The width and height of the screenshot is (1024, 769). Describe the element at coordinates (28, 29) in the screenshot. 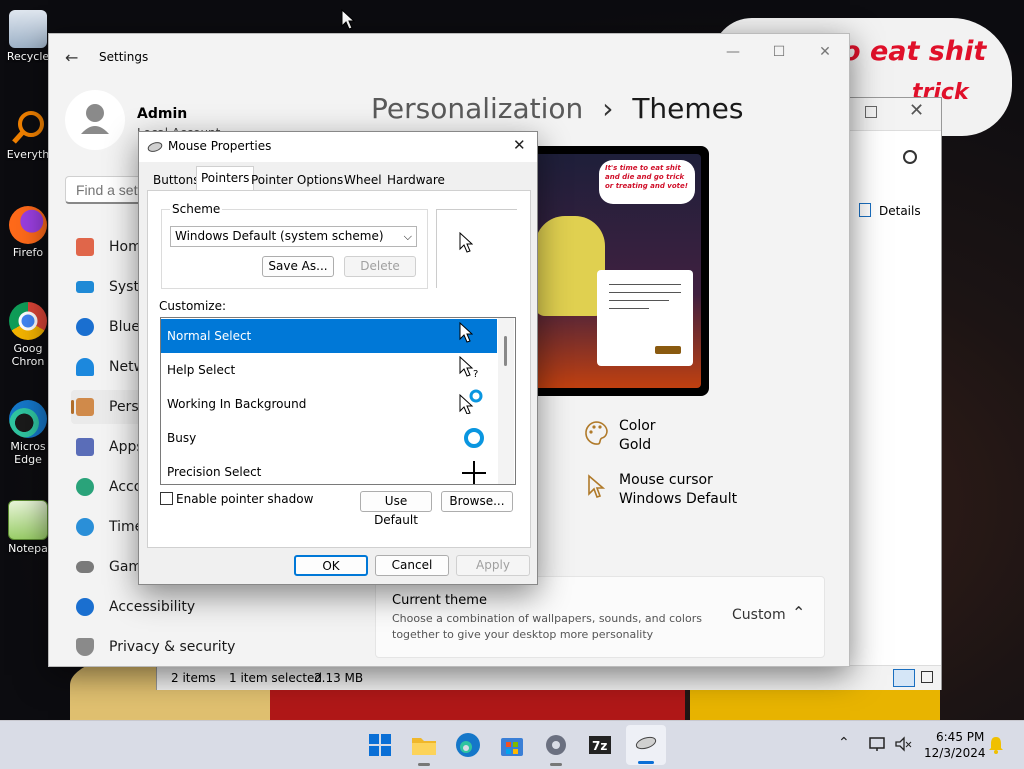

I see `recycle-bin-icon` at that location.